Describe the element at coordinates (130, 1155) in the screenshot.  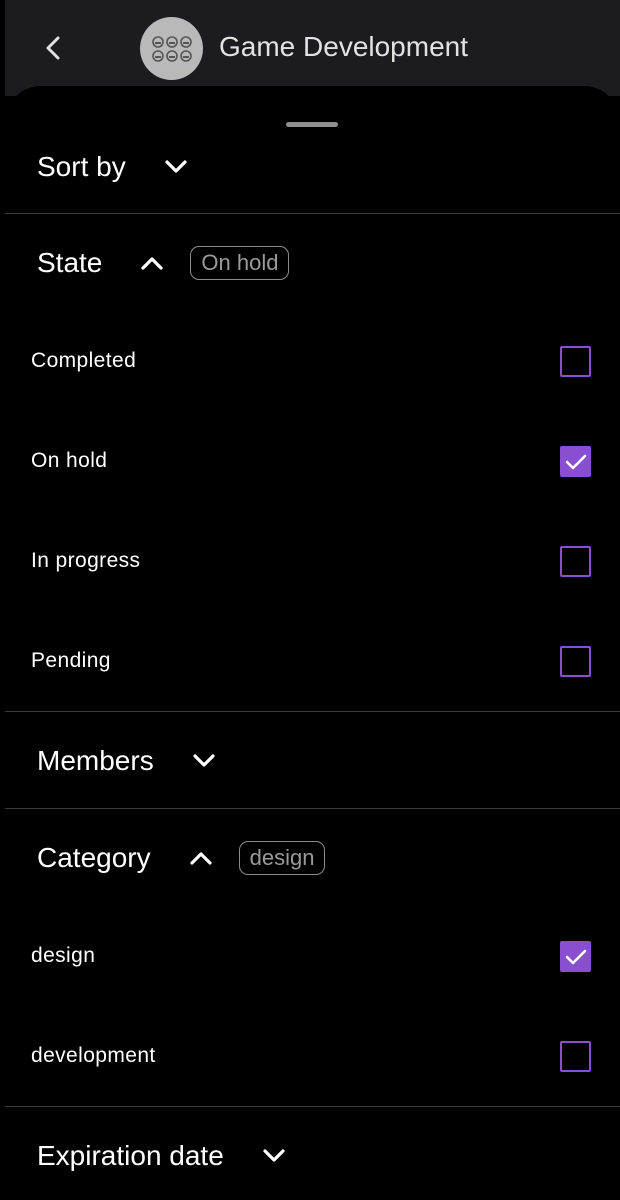
I see `section-title-expiration-date: Expiration date` at that location.